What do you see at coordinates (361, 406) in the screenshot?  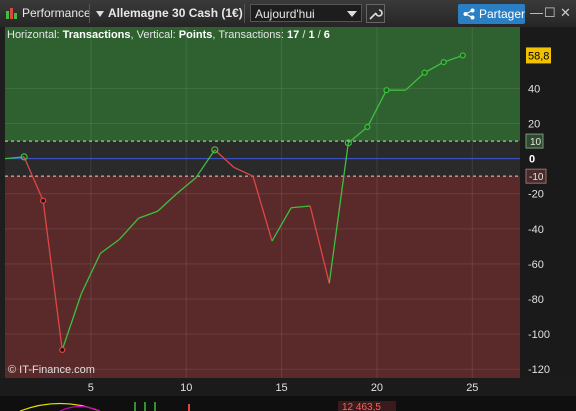 I see `bottom-price-label: 12 463,5` at bounding box center [361, 406].